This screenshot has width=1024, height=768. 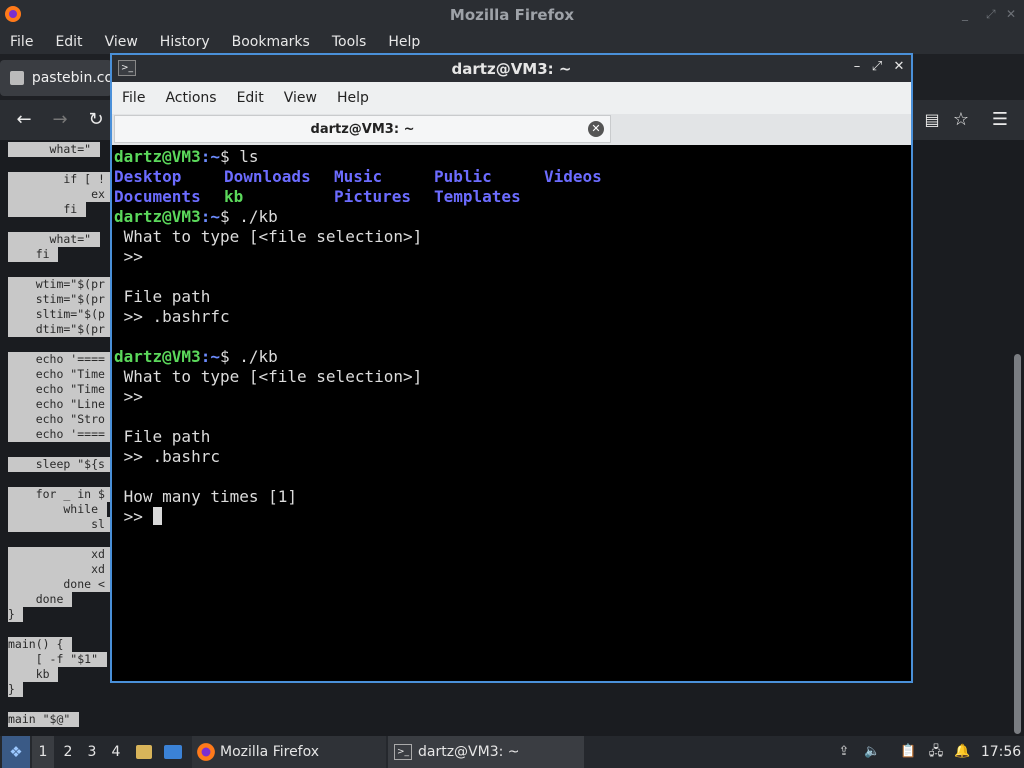 What do you see at coordinates (21, 42) in the screenshot?
I see `menu-file: File` at bounding box center [21, 42].